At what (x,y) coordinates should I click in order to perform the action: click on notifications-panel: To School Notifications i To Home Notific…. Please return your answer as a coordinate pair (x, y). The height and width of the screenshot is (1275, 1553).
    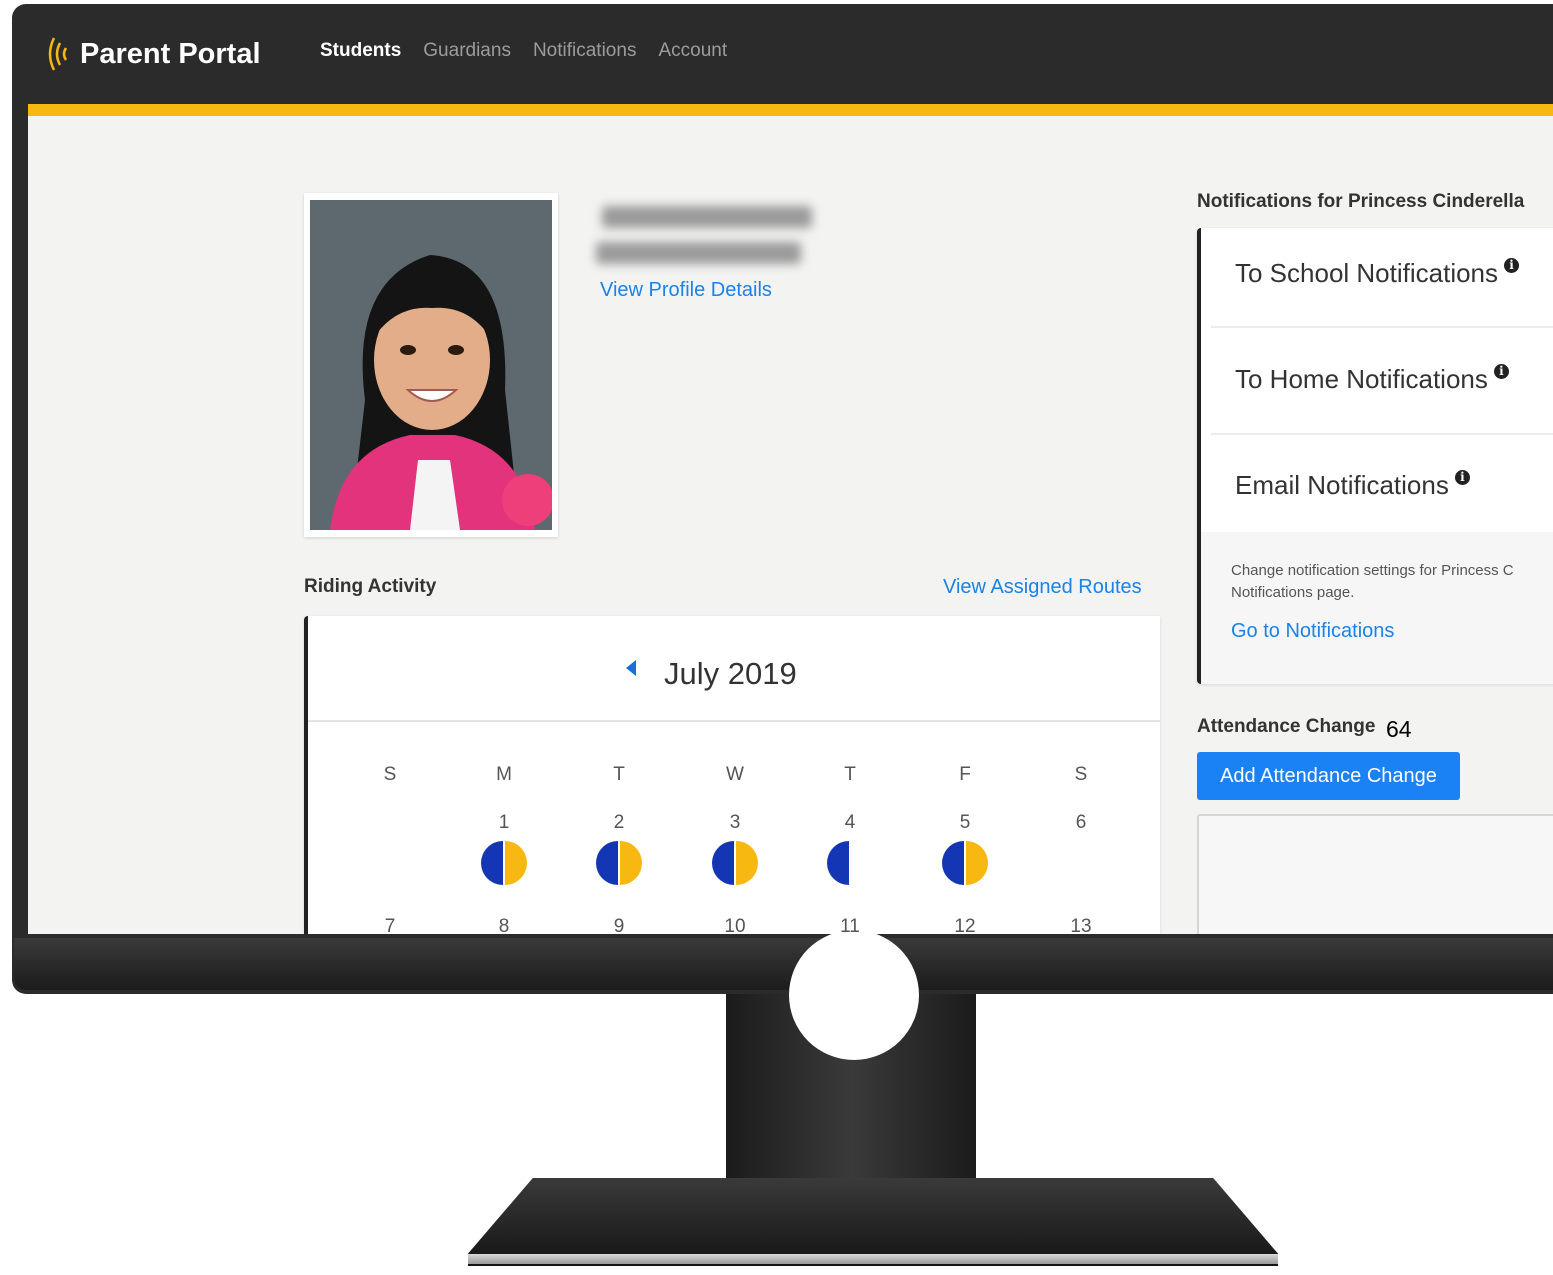
    Looking at the image, I should click on (1375, 456).